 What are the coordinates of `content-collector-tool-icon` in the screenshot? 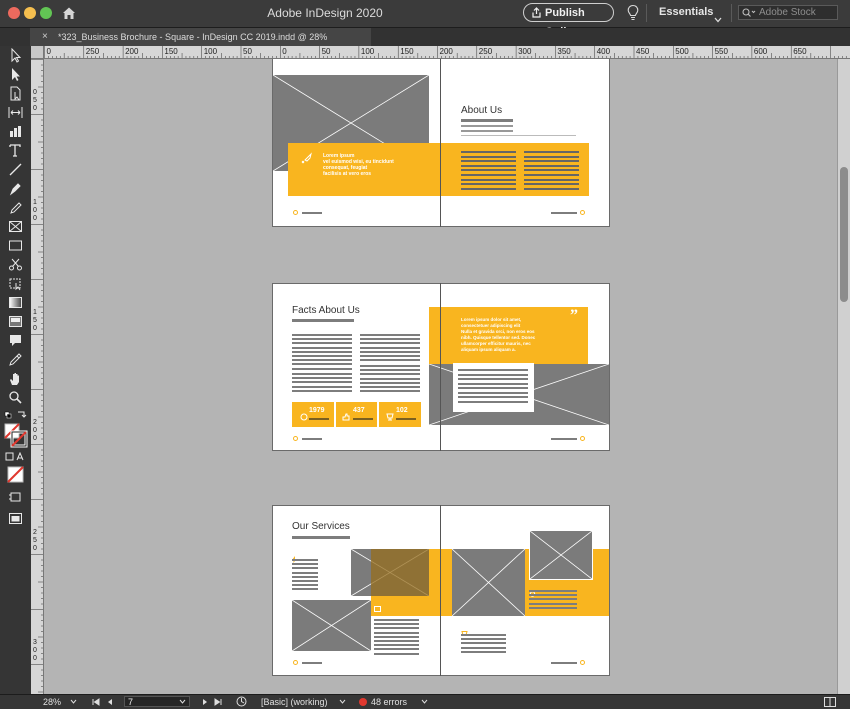 It's located at (15, 131).